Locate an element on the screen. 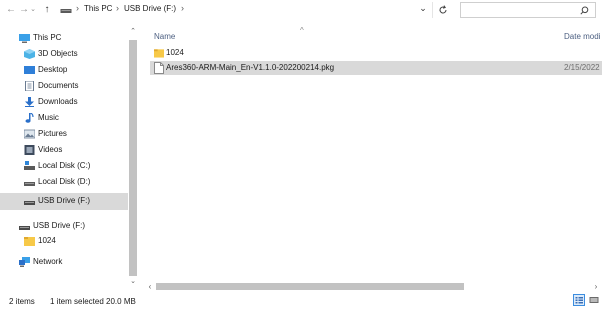  sidebar-item-local-disk-c: Local Disk (C:) is located at coordinates (64, 166).